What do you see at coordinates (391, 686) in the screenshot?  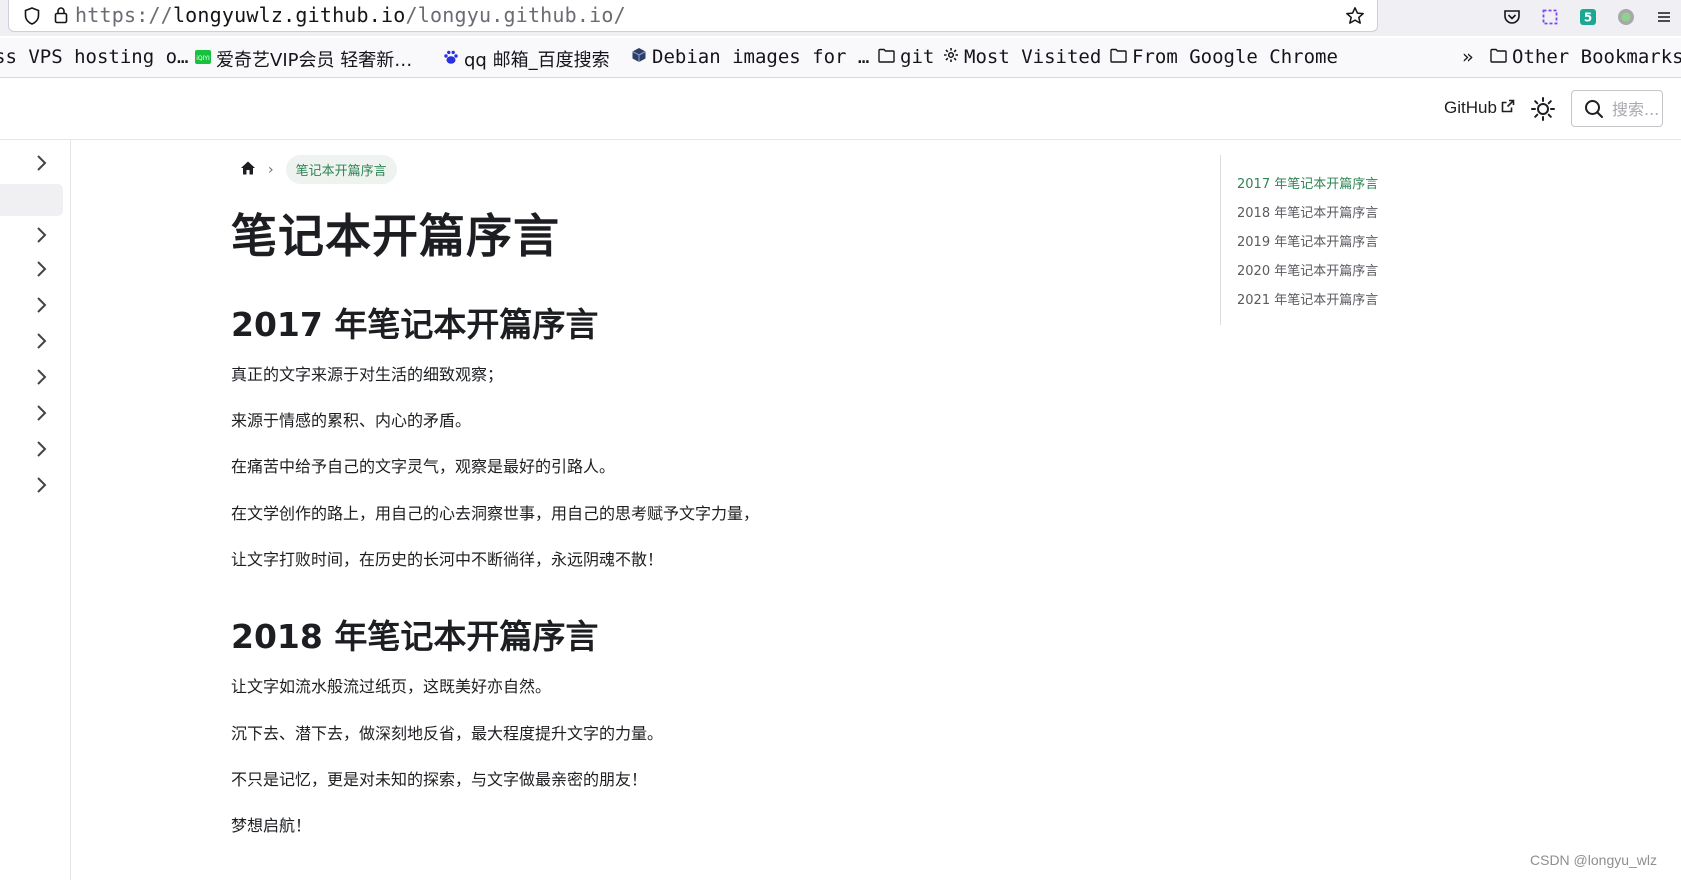 I see `paragraph: 让文字如流水般流过纸页，这既美好亦自然。` at bounding box center [391, 686].